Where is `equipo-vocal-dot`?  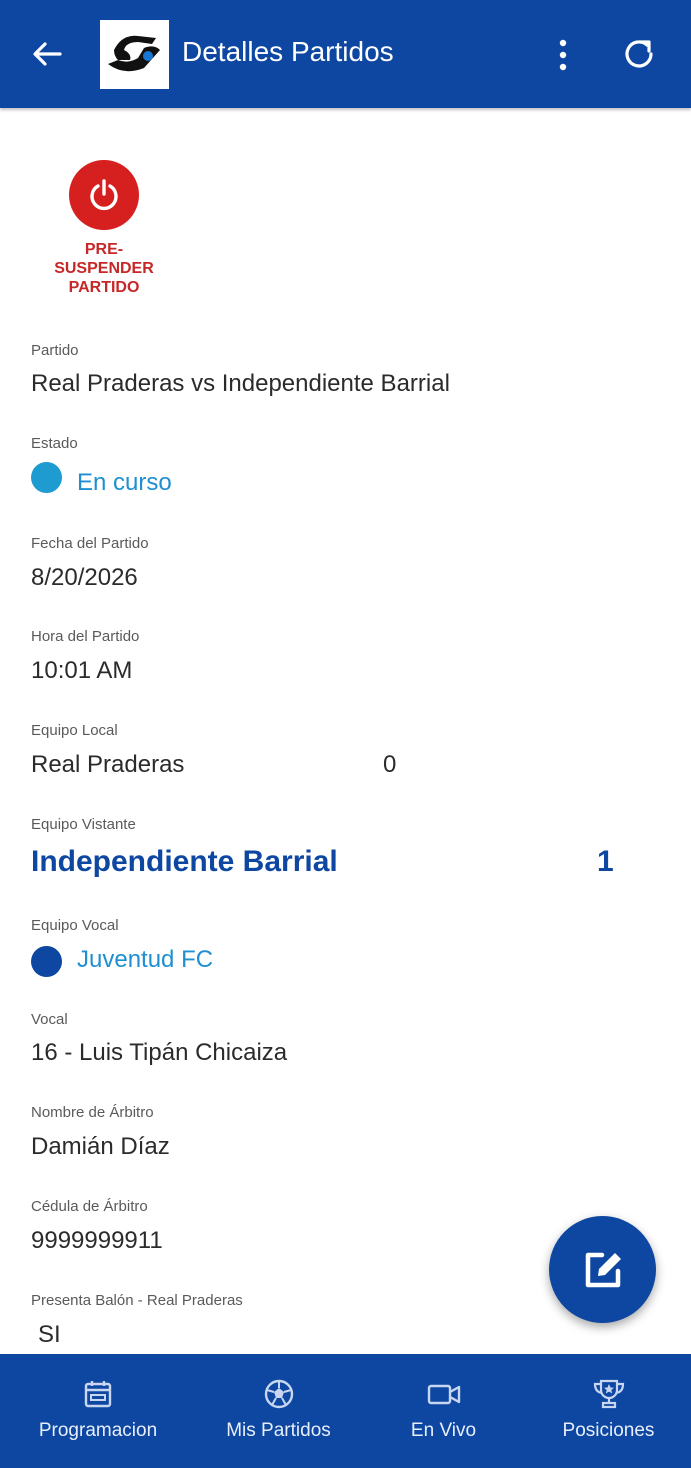 equipo-vocal-dot is located at coordinates (46, 961).